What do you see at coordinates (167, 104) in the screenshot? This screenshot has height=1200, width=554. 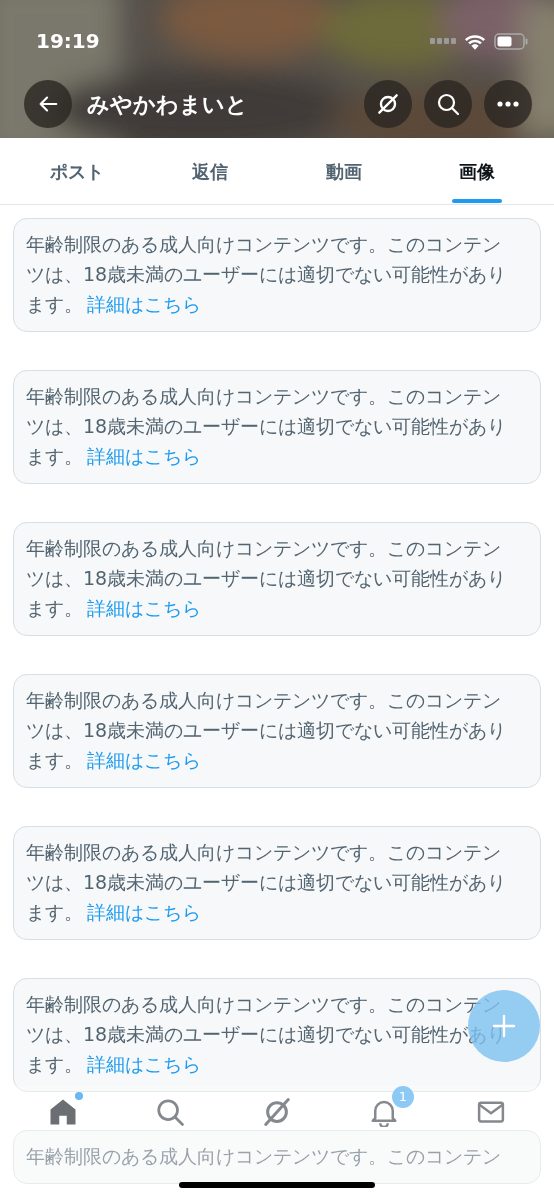 I see `profile-name: みやかわまいと` at bounding box center [167, 104].